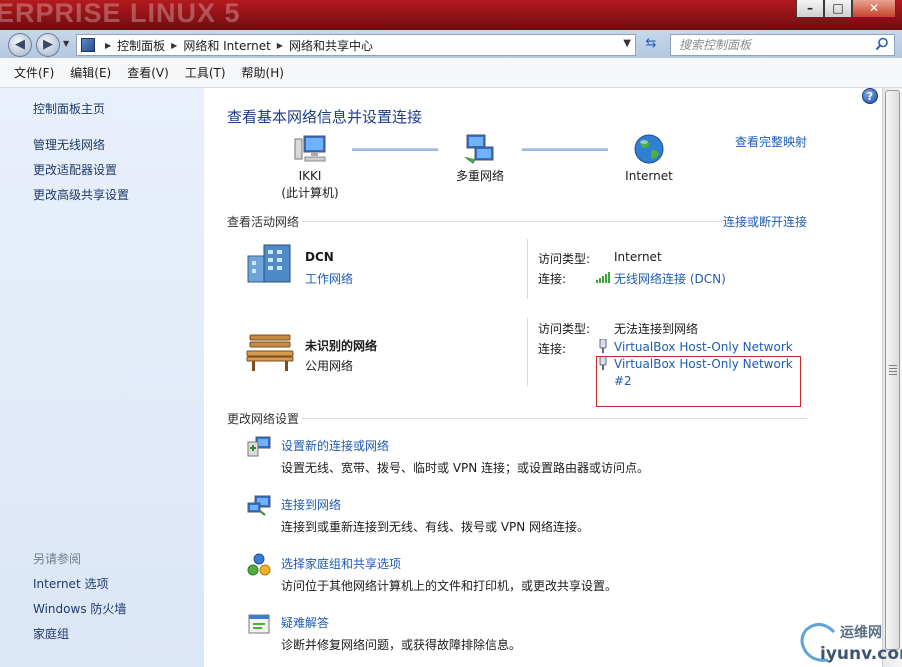 The height and width of the screenshot is (667, 902). What do you see at coordinates (259, 505) in the screenshot?
I see `connect-to-network-icon` at bounding box center [259, 505].